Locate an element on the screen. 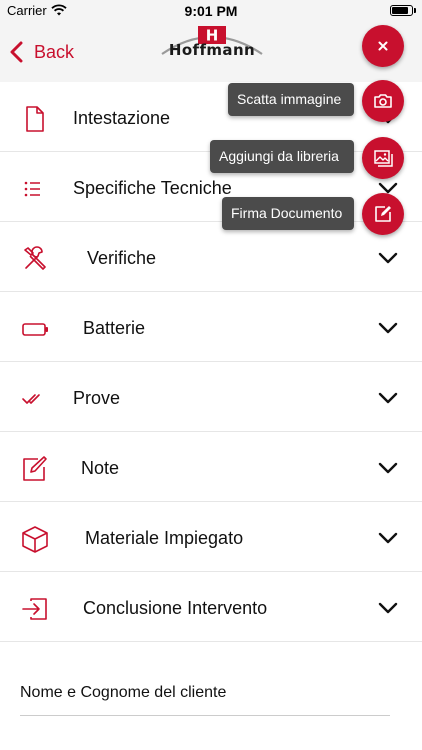 Image resolution: width=422 pixels, height=750 pixels. section-label: Prove is located at coordinates (97, 398).